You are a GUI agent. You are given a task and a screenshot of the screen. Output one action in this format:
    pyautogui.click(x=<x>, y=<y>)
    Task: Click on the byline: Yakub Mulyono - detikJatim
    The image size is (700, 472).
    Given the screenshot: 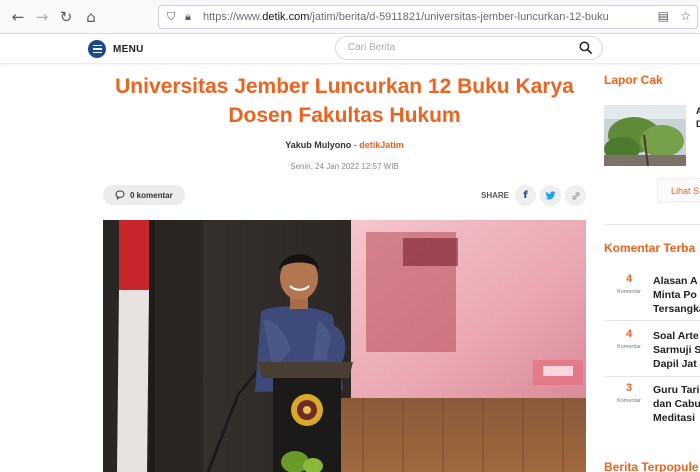 What is the action you would take?
    pyautogui.click(x=344, y=145)
    